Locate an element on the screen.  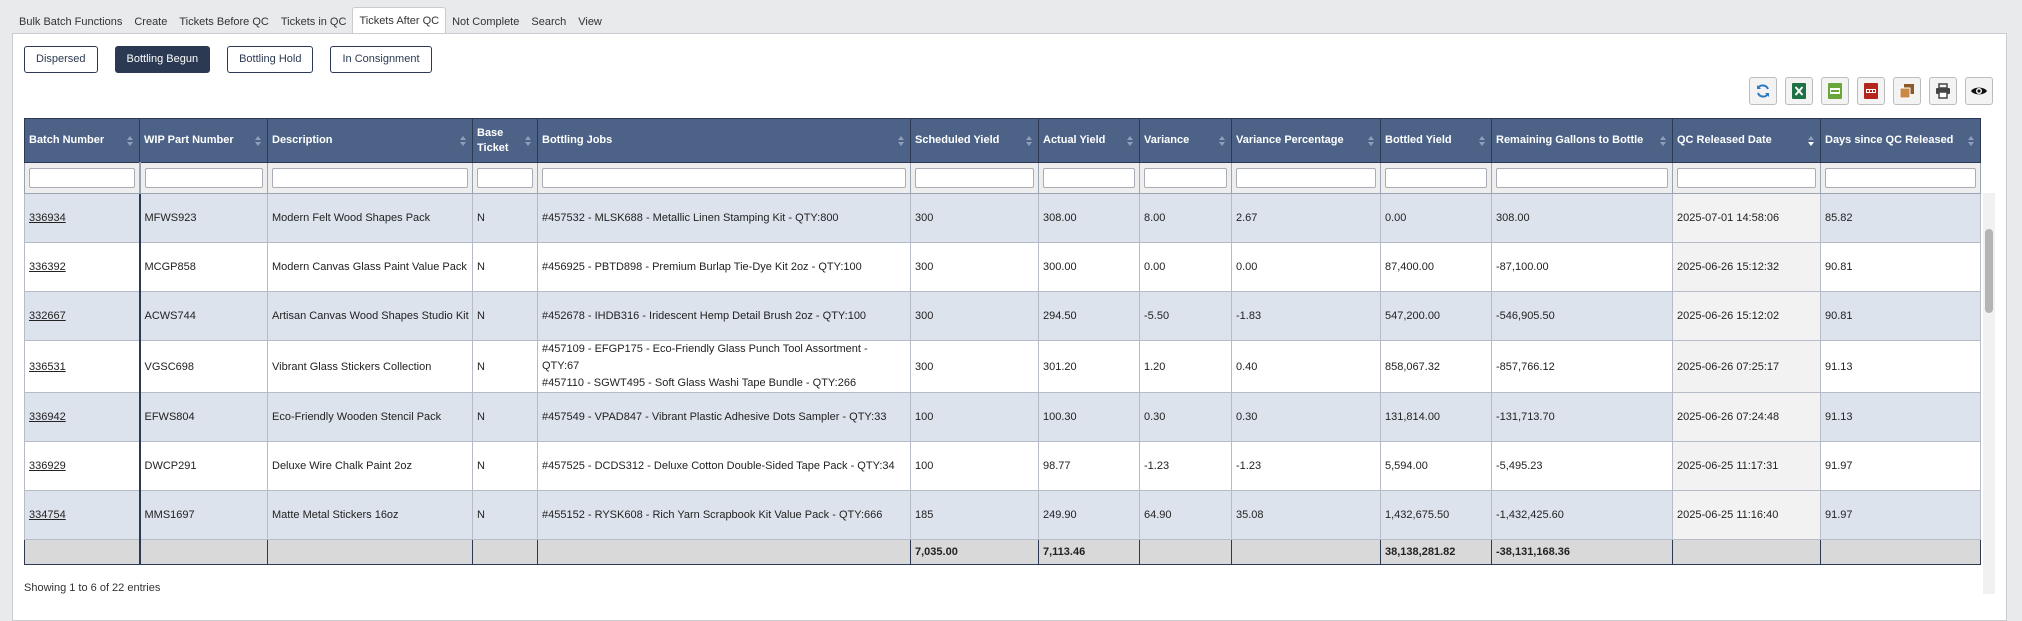
variance-percentage-cell: 0.00 is located at coordinates (1306, 267).